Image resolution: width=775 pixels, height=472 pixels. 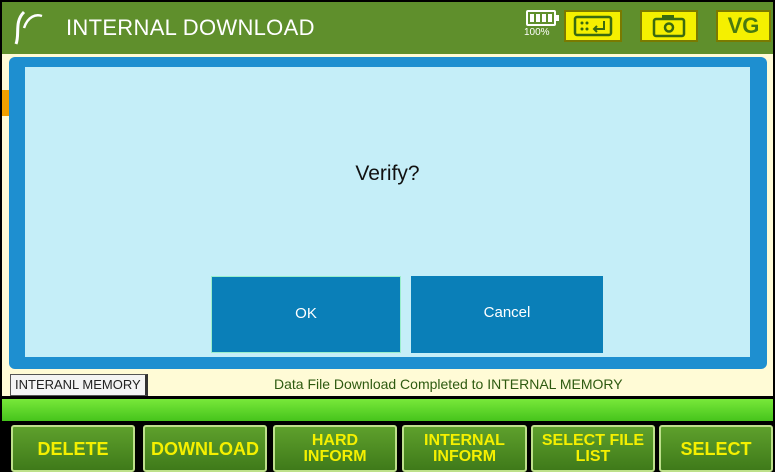 What do you see at coordinates (79, 385) in the screenshot?
I see `memory-location-label: INTERANL MEMORY` at bounding box center [79, 385].